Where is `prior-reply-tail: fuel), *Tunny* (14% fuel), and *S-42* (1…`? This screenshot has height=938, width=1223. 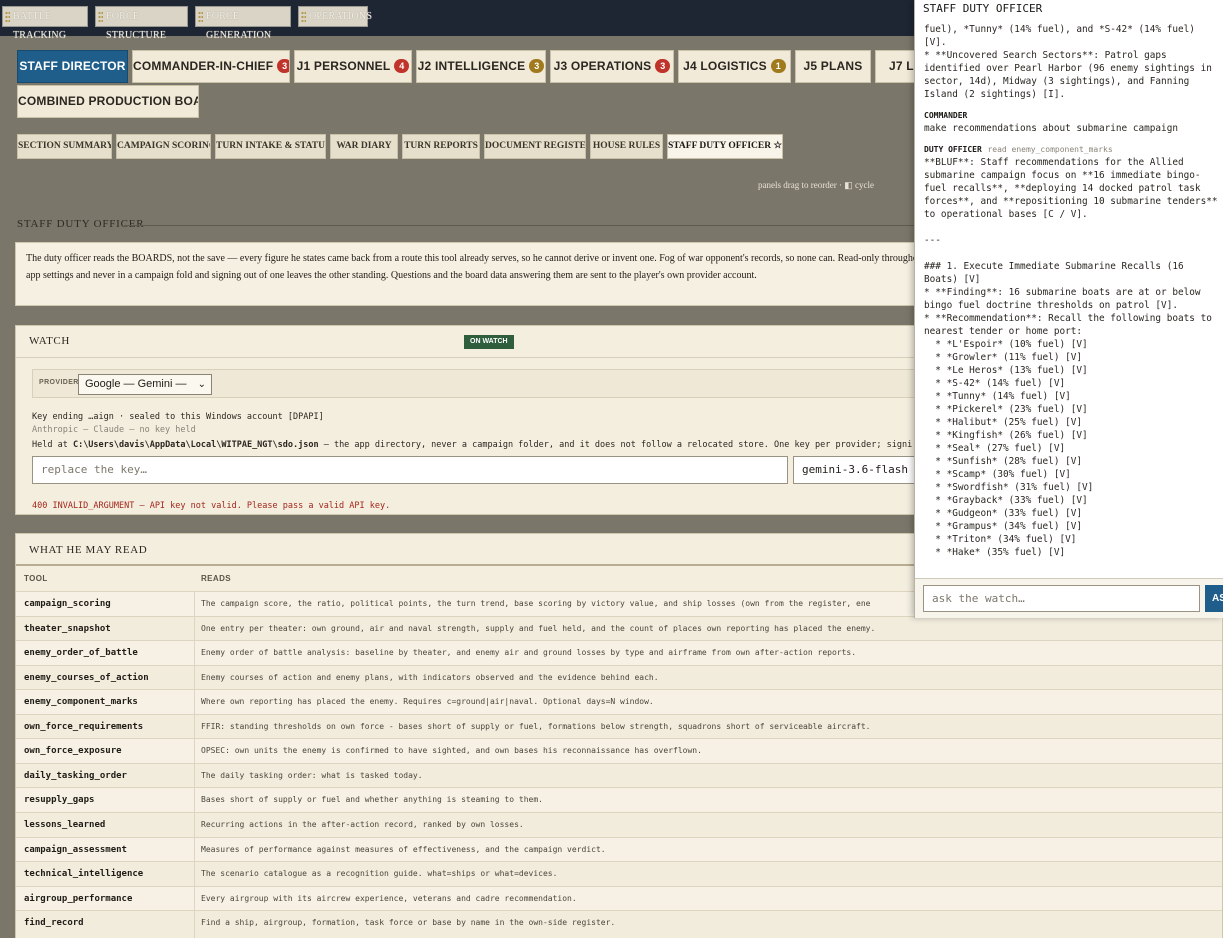
prior-reply-tail: fuel), *Tunny* (14% fuel), and *S-42* (1… is located at coordinates (1068, 62).